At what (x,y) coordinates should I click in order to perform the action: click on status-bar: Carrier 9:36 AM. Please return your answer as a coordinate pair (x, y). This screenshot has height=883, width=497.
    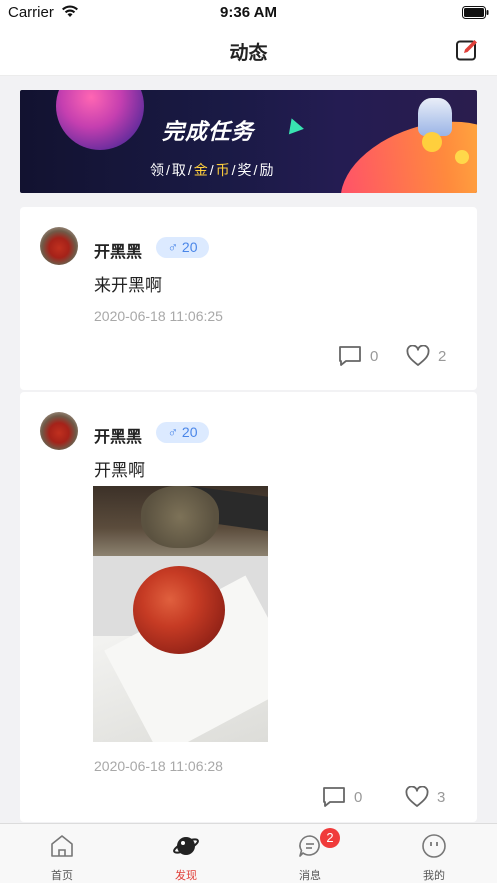
    Looking at the image, I should click on (248, 13).